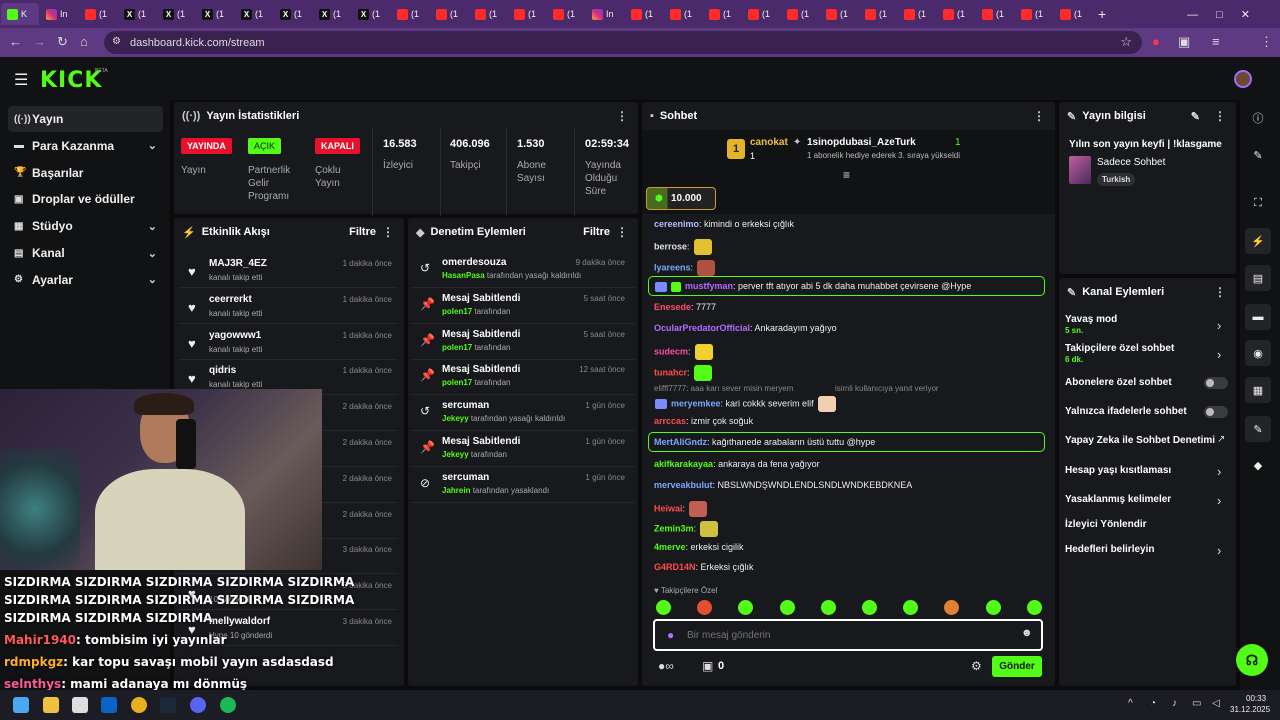  What do you see at coordinates (198, 705) in the screenshot?
I see `discord-icon` at bounding box center [198, 705].